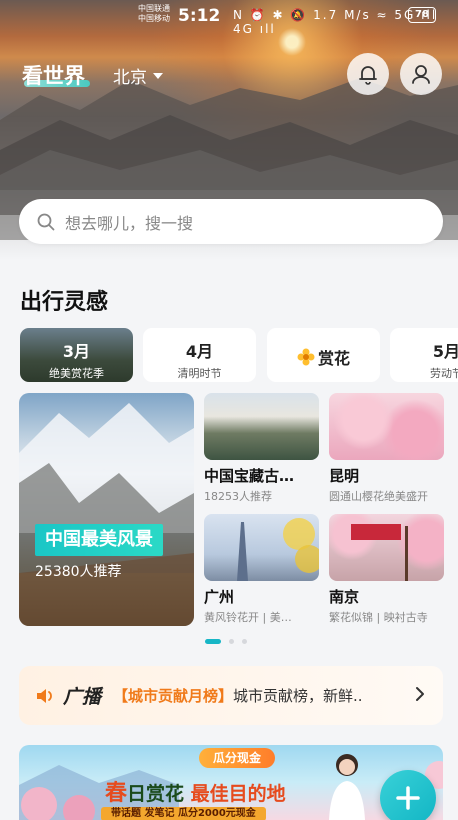  Describe the element at coordinates (183, 813) in the screenshot. I see `banner-strip: 带话题 发笔记 瓜分2000元现金` at that location.